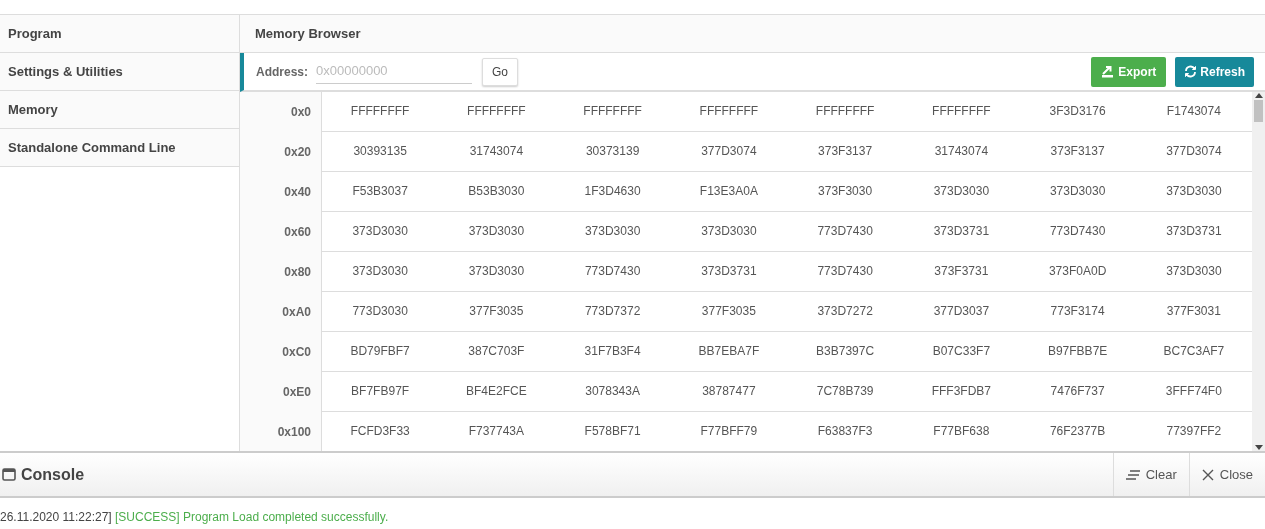 This screenshot has height=529, width=1265. I want to click on memory-cell-text: 387C703F, so click(496, 351).